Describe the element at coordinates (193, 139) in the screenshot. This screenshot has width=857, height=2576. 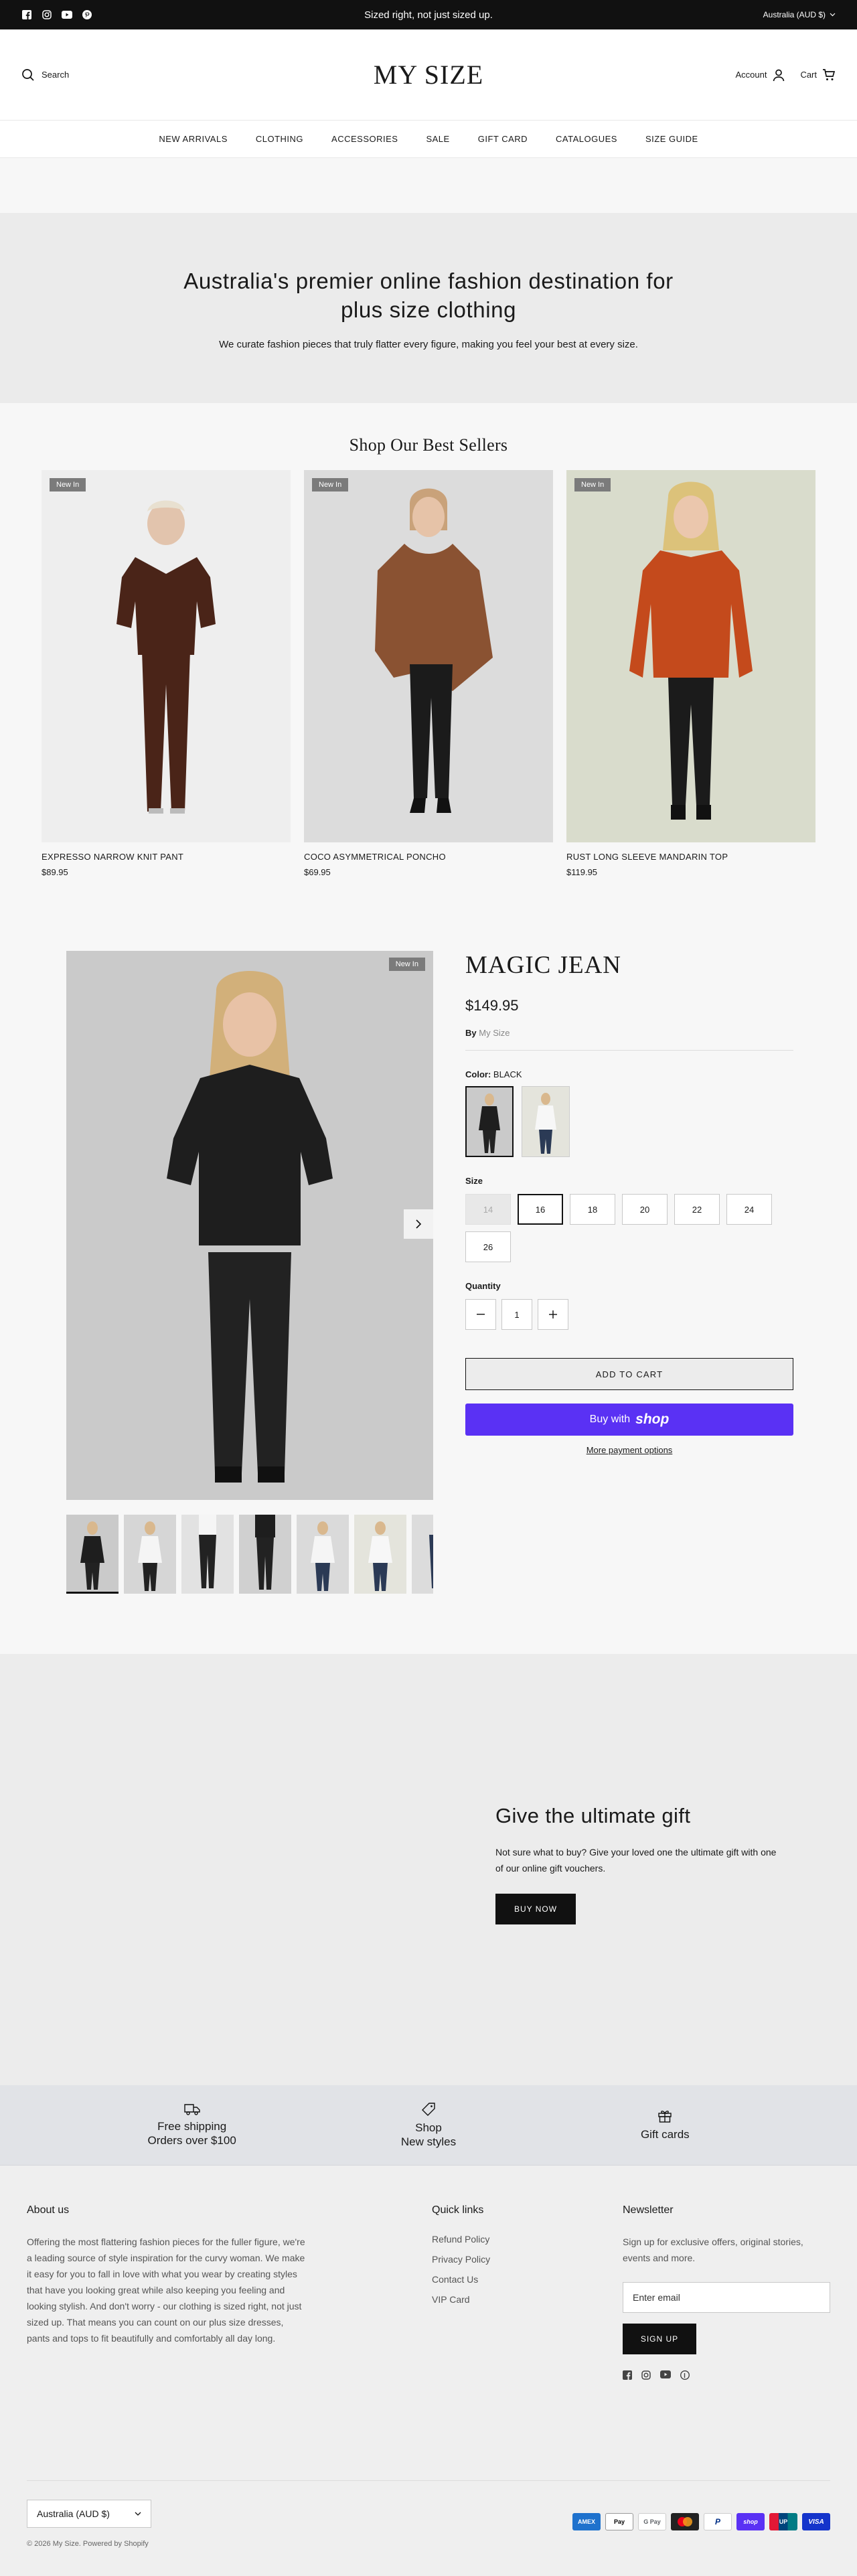
I see `nav-item-new-arrivals: NEW ARRIVALS` at that location.